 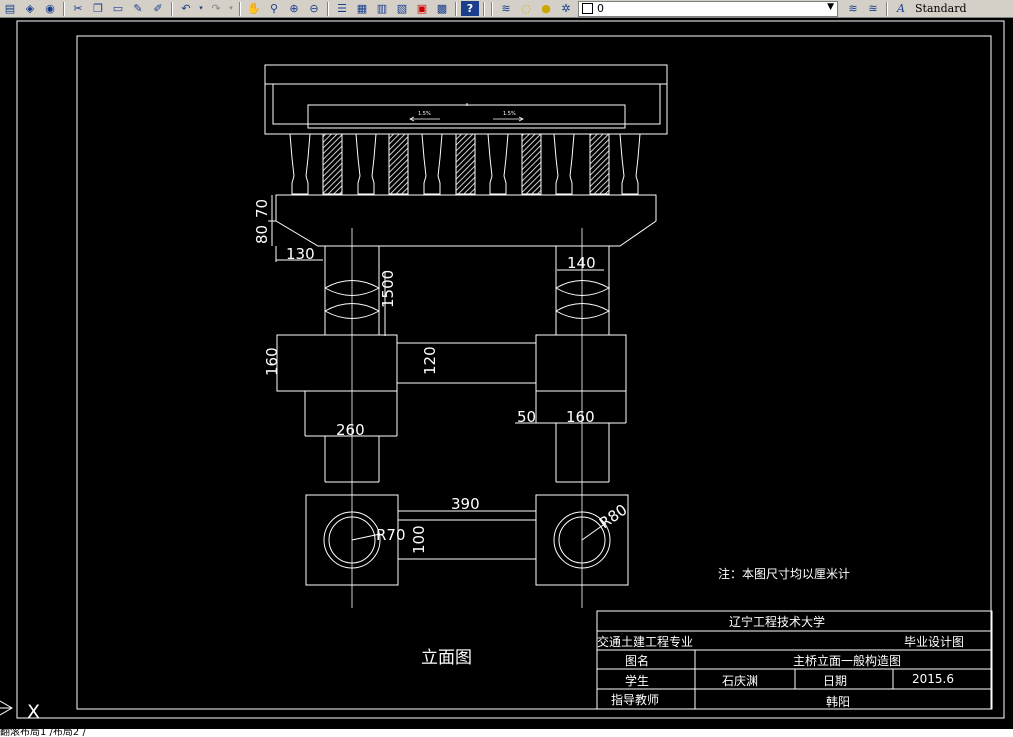 What do you see at coordinates (587, 8) in the screenshot?
I see `layer-color-swatch` at bounding box center [587, 8].